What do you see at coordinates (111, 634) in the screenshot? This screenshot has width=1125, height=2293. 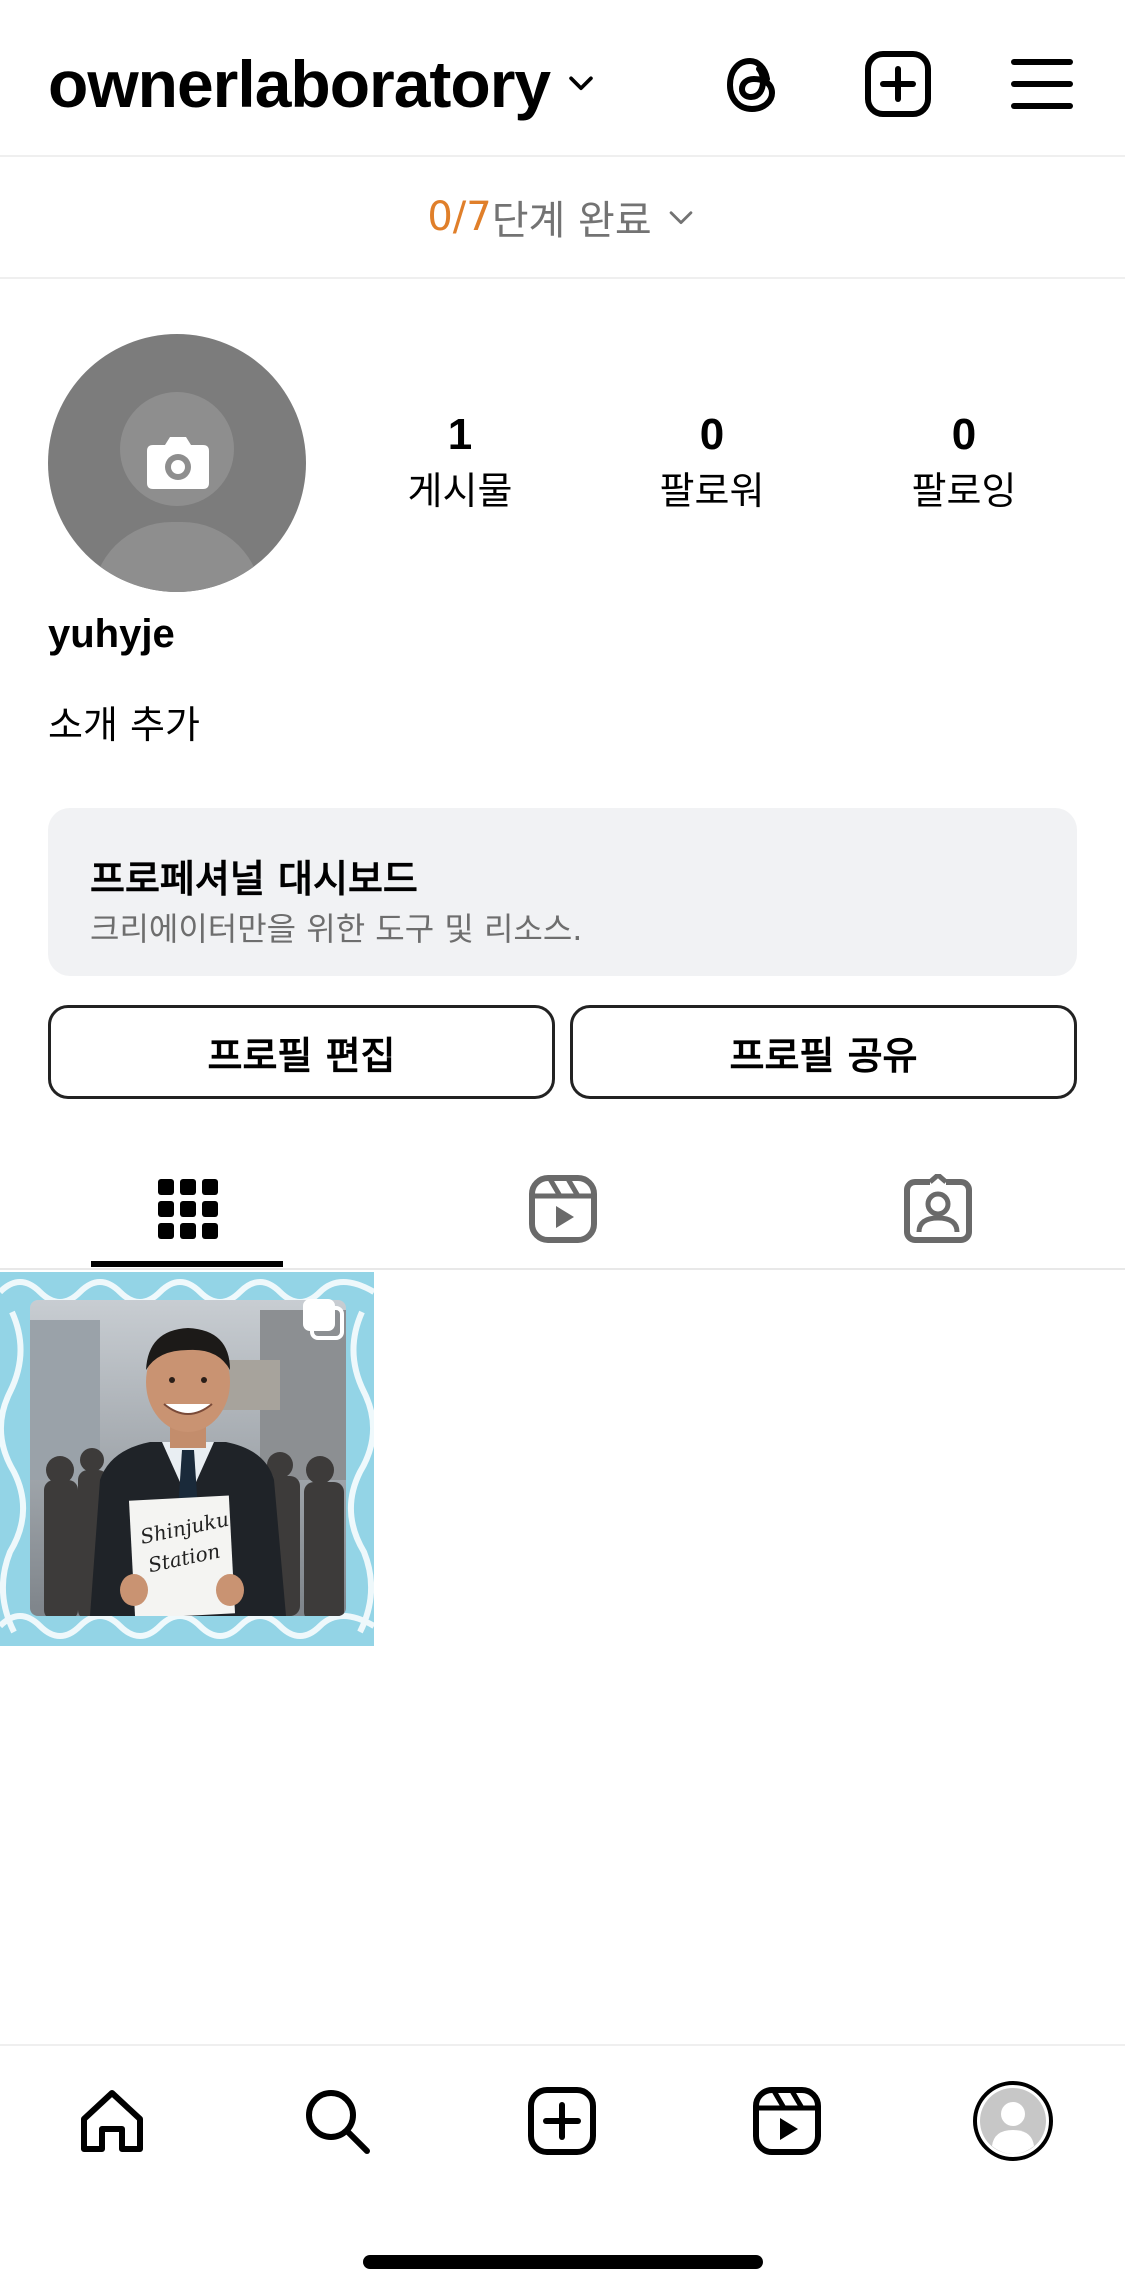 I see `profile-display-name: yuhyje` at bounding box center [111, 634].